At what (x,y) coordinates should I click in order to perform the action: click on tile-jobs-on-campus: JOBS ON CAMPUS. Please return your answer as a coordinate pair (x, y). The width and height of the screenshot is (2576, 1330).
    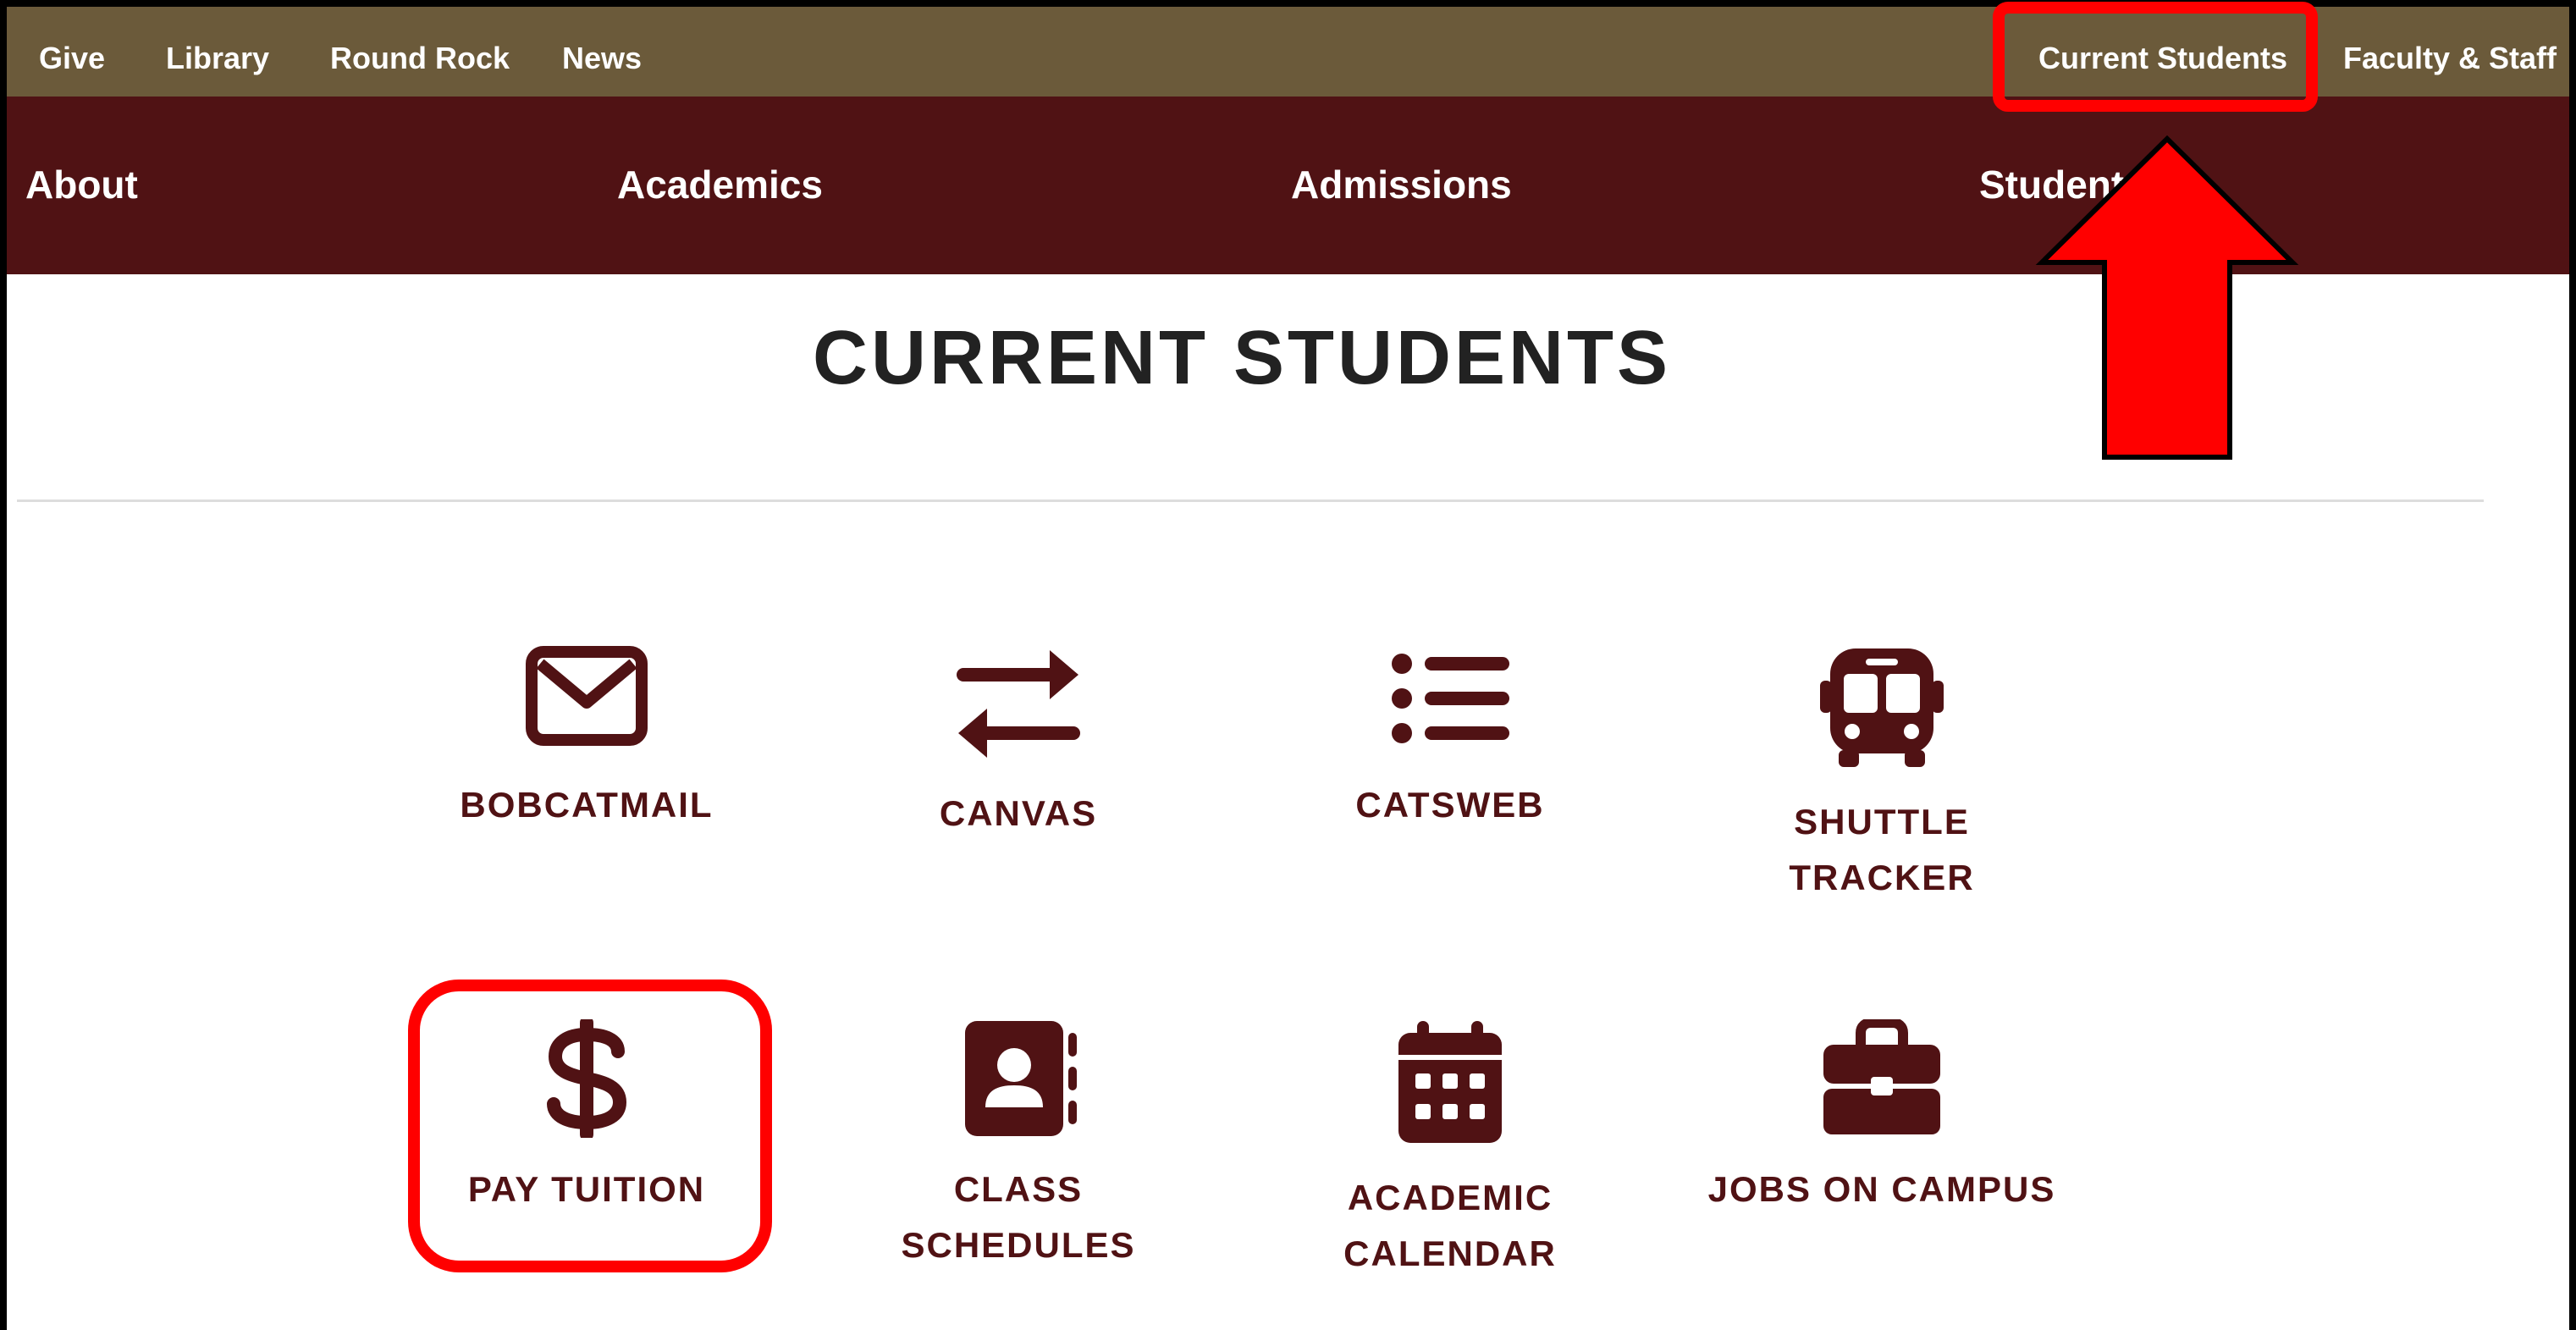
    Looking at the image, I should click on (1882, 1118).